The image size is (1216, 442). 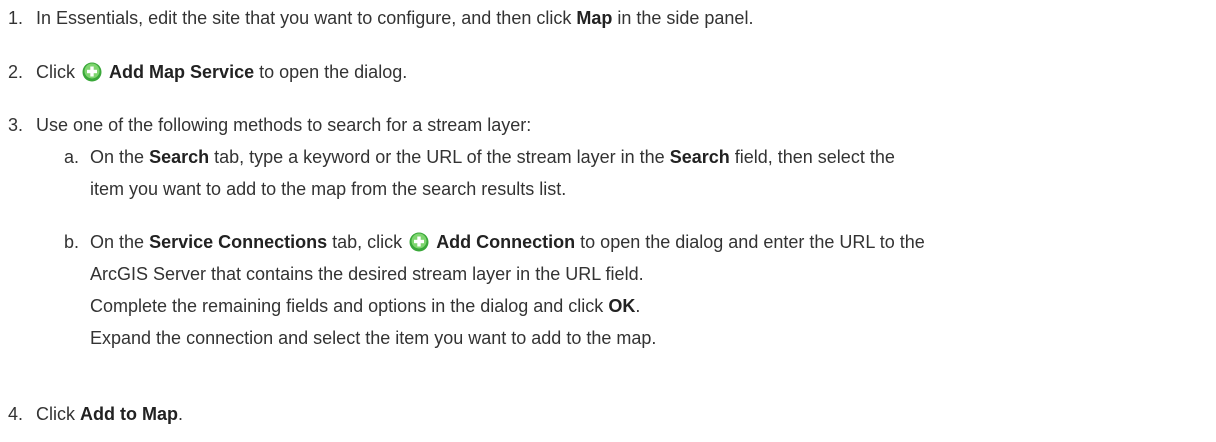 I want to click on step-bold-add-to-map: Add to Map, so click(x=129, y=414).